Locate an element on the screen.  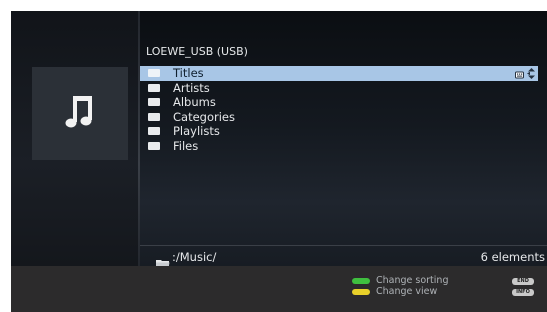
hint-change-sorting: Change sorting is located at coordinates (400, 280).